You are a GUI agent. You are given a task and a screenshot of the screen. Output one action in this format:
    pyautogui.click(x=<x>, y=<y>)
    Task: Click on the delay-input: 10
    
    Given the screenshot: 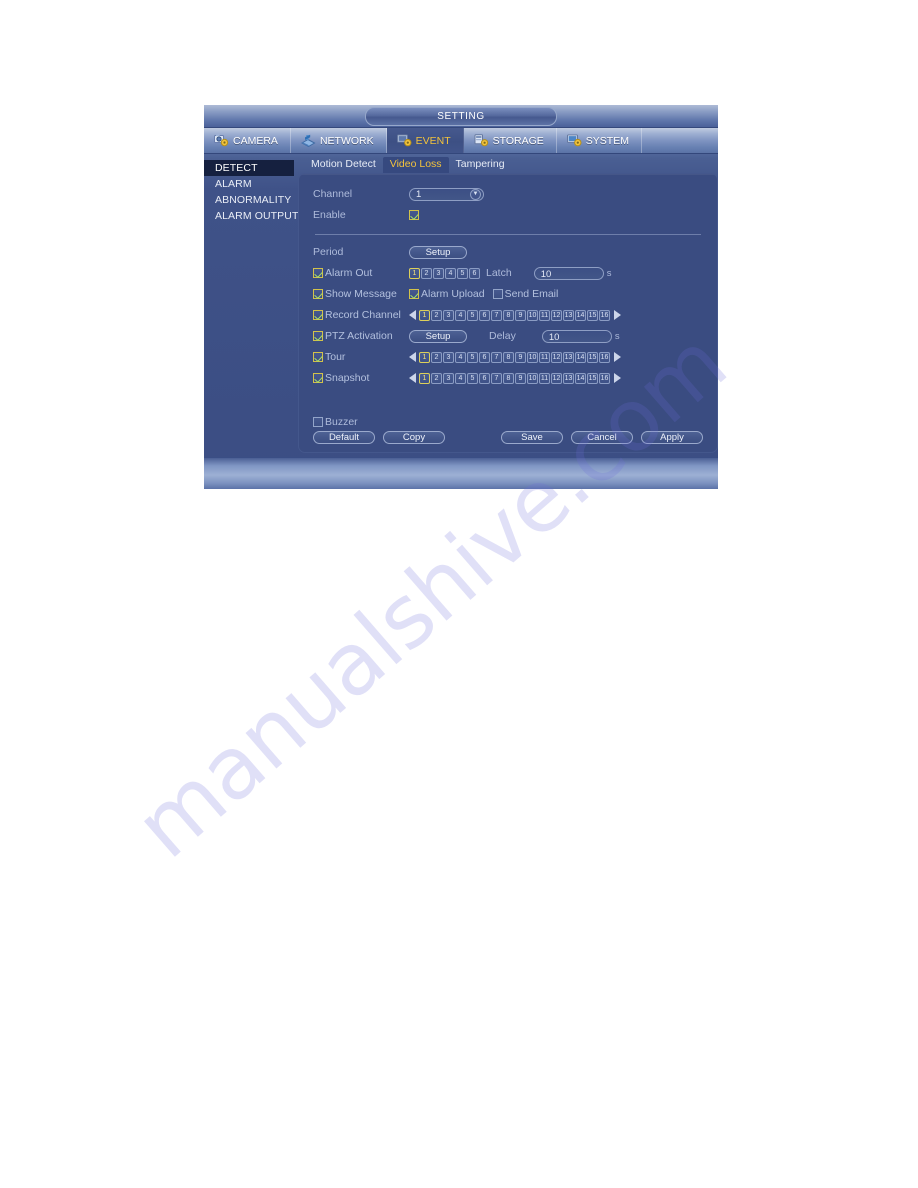 What is the action you would take?
    pyautogui.click(x=576, y=336)
    